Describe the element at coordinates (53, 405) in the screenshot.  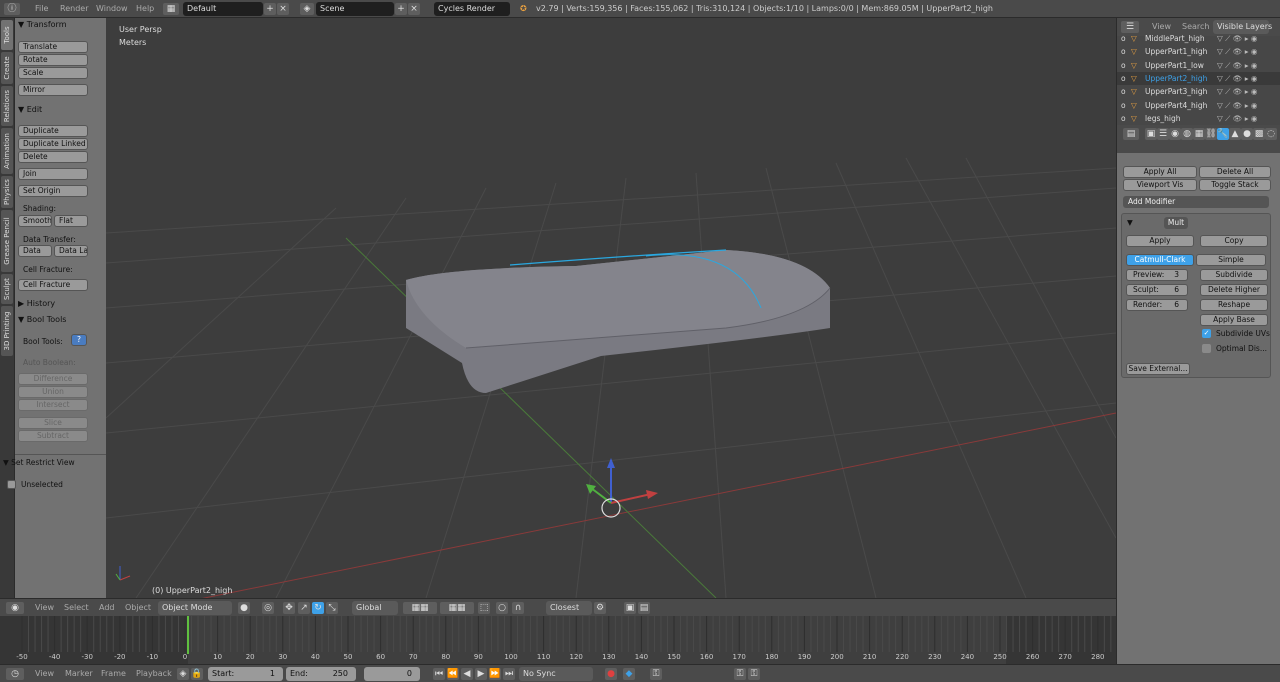
I see `intersect-button: Intersect` at that location.